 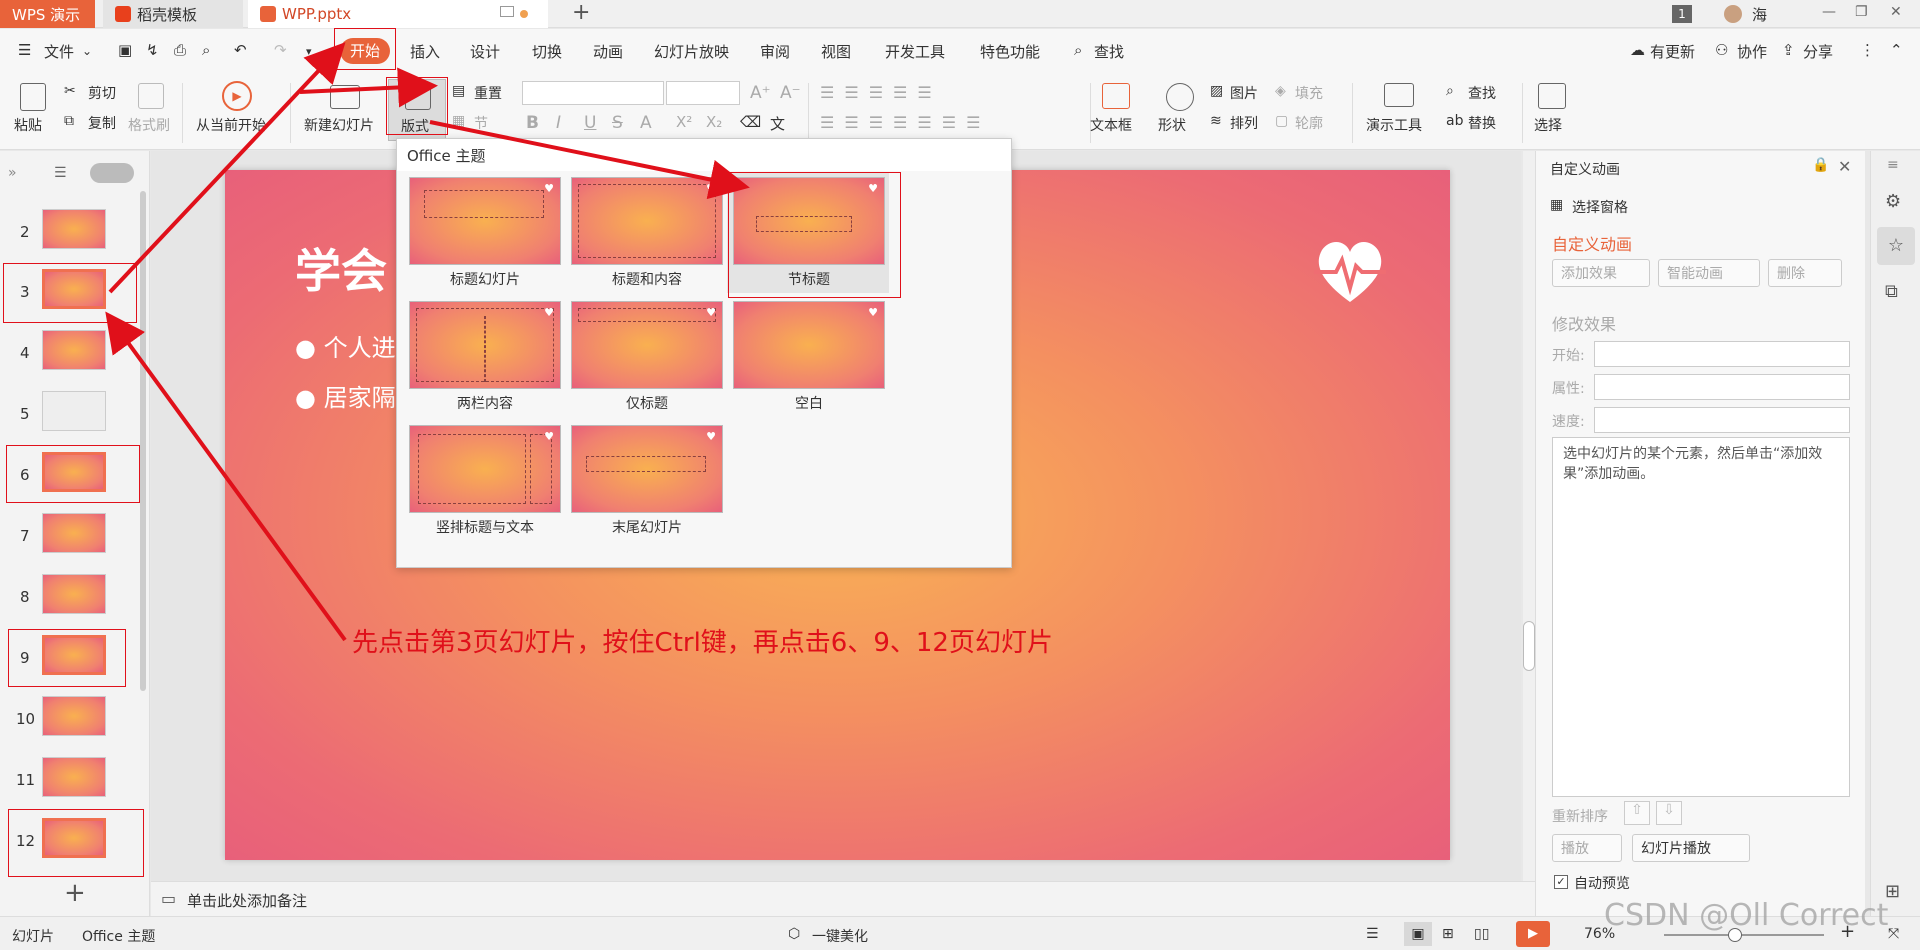 I want to click on outline-view-icon: ☰, so click(x=60, y=173).